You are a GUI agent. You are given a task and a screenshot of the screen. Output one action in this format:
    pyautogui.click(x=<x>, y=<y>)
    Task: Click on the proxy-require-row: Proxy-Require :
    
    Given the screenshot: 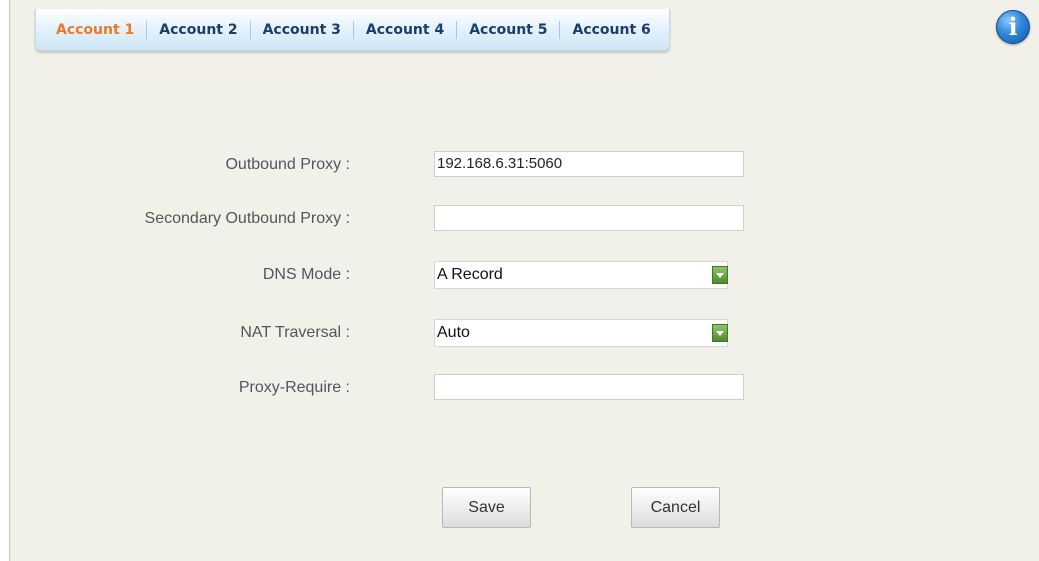 What is the action you would take?
    pyautogui.click(x=524, y=388)
    